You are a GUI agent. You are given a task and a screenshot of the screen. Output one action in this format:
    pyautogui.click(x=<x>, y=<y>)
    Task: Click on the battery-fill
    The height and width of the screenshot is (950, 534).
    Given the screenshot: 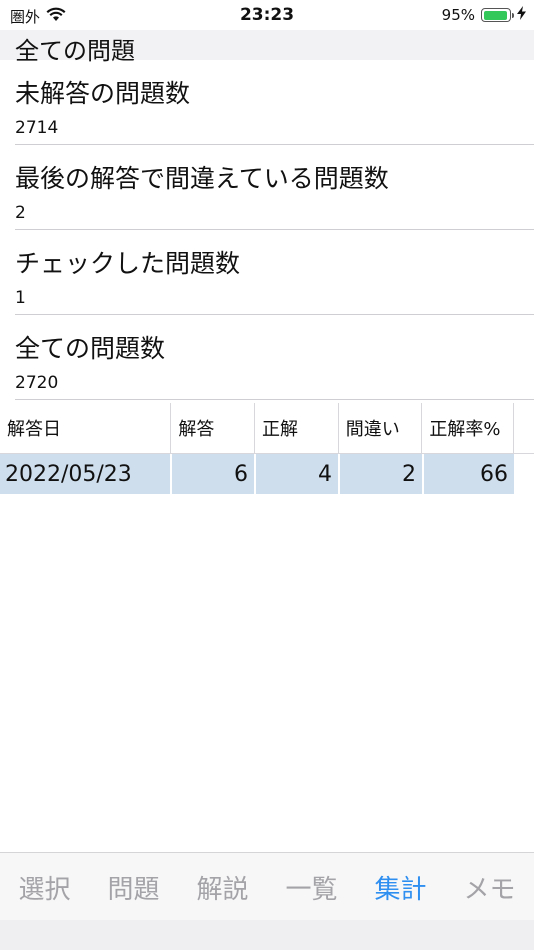 What is the action you would take?
    pyautogui.click(x=495, y=15)
    